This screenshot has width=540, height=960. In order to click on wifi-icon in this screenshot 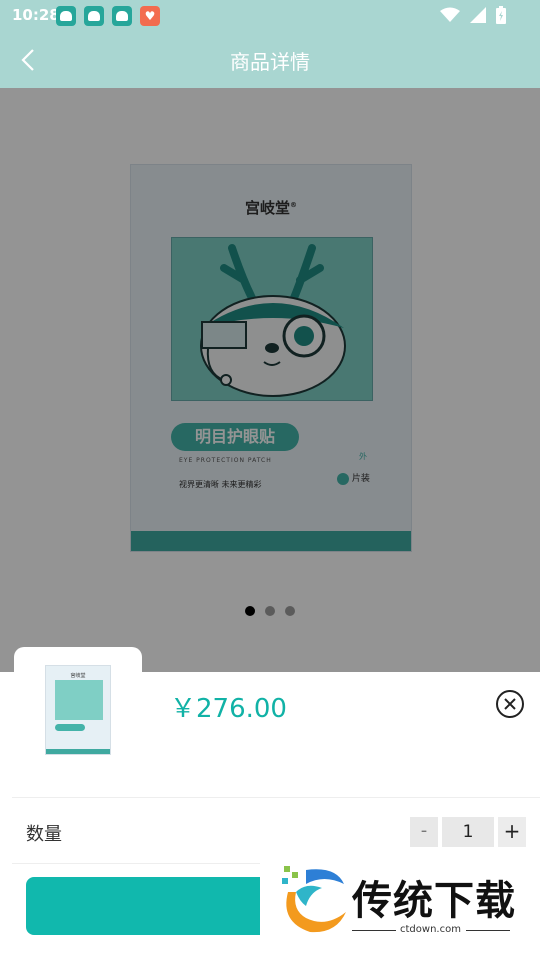, I will do `click(450, 14)`.